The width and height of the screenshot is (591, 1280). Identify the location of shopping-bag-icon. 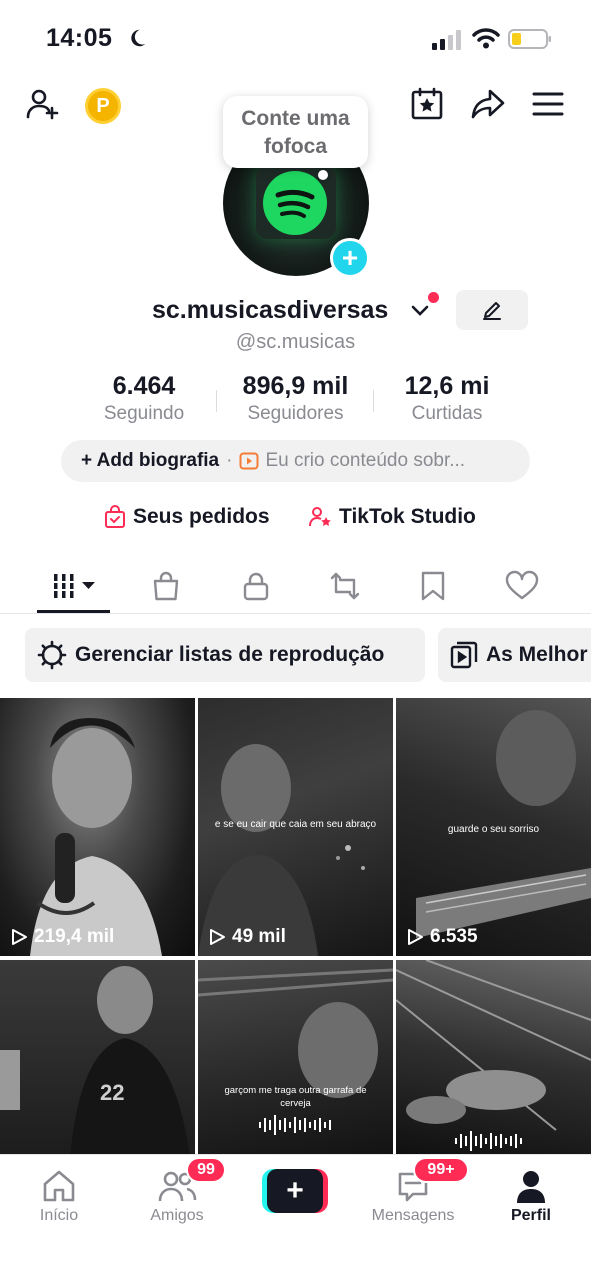
(115, 516).